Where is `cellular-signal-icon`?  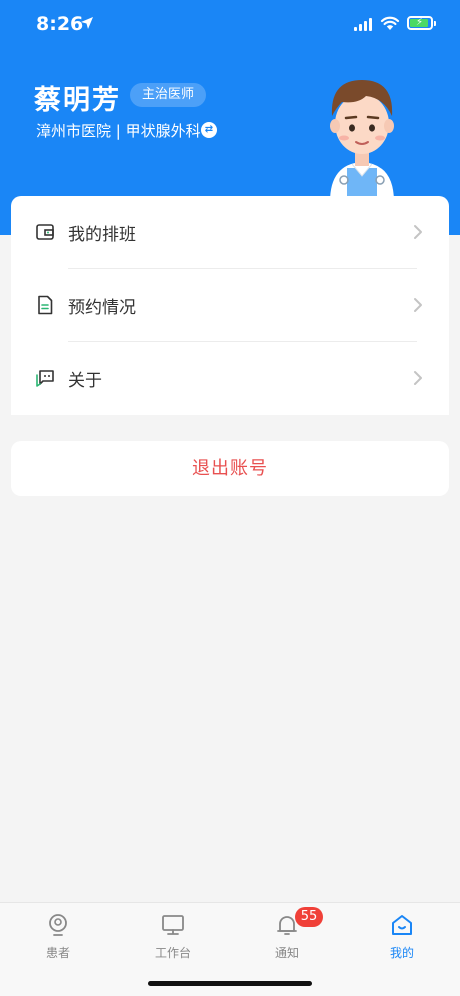 cellular-signal-icon is located at coordinates (363, 24).